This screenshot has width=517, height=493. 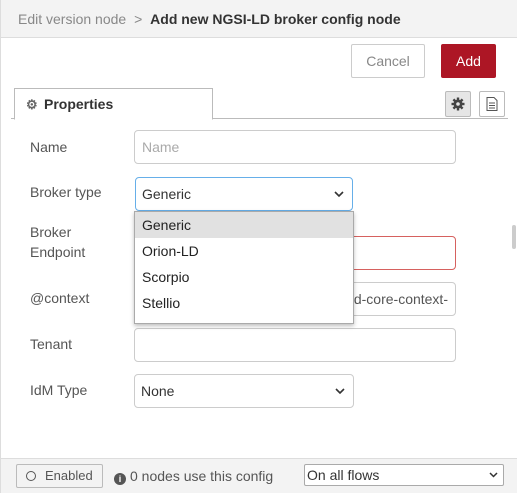 What do you see at coordinates (49, 147) in the screenshot?
I see `name-label: Name` at bounding box center [49, 147].